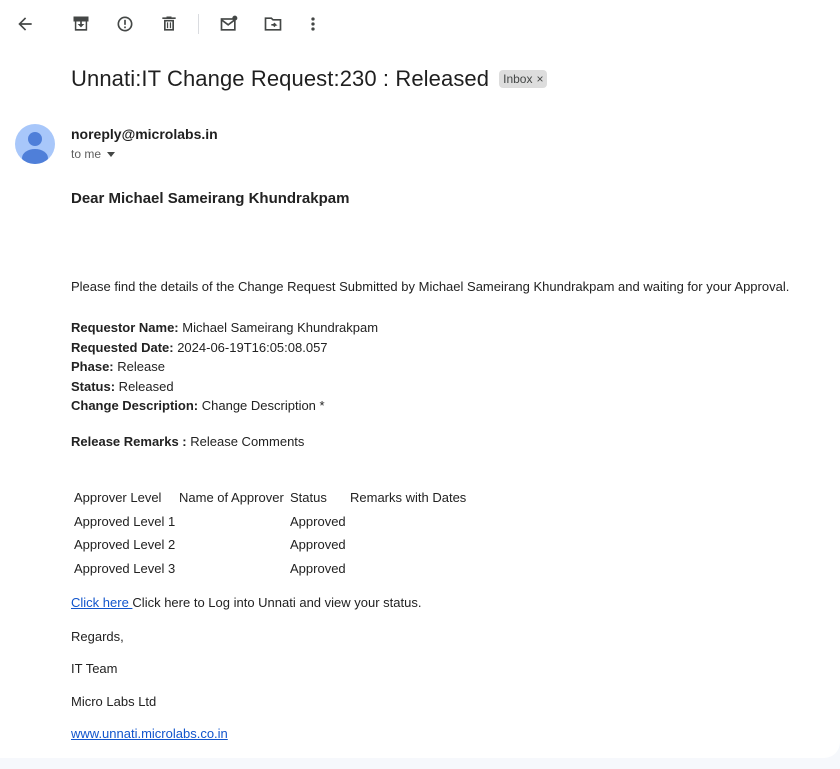  What do you see at coordinates (122, 347) in the screenshot?
I see `date-label: Requested Date:` at bounding box center [122, 347].